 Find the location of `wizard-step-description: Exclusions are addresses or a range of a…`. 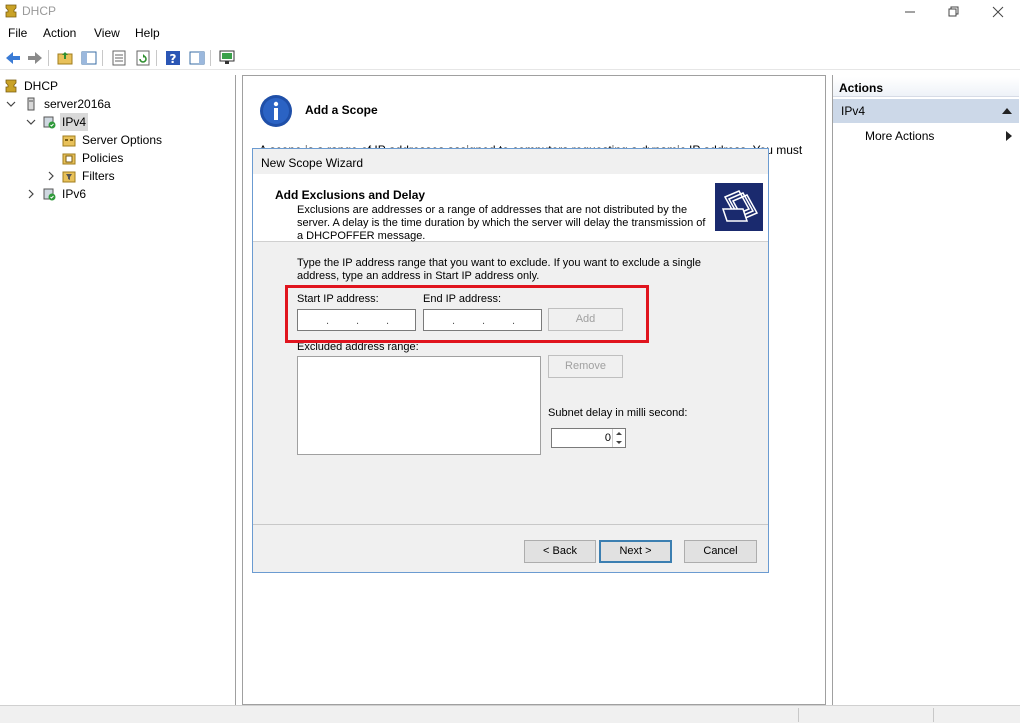

wizard-step-description: Exclusions are addresses or a range of a… is located at coordinates (501, 223).